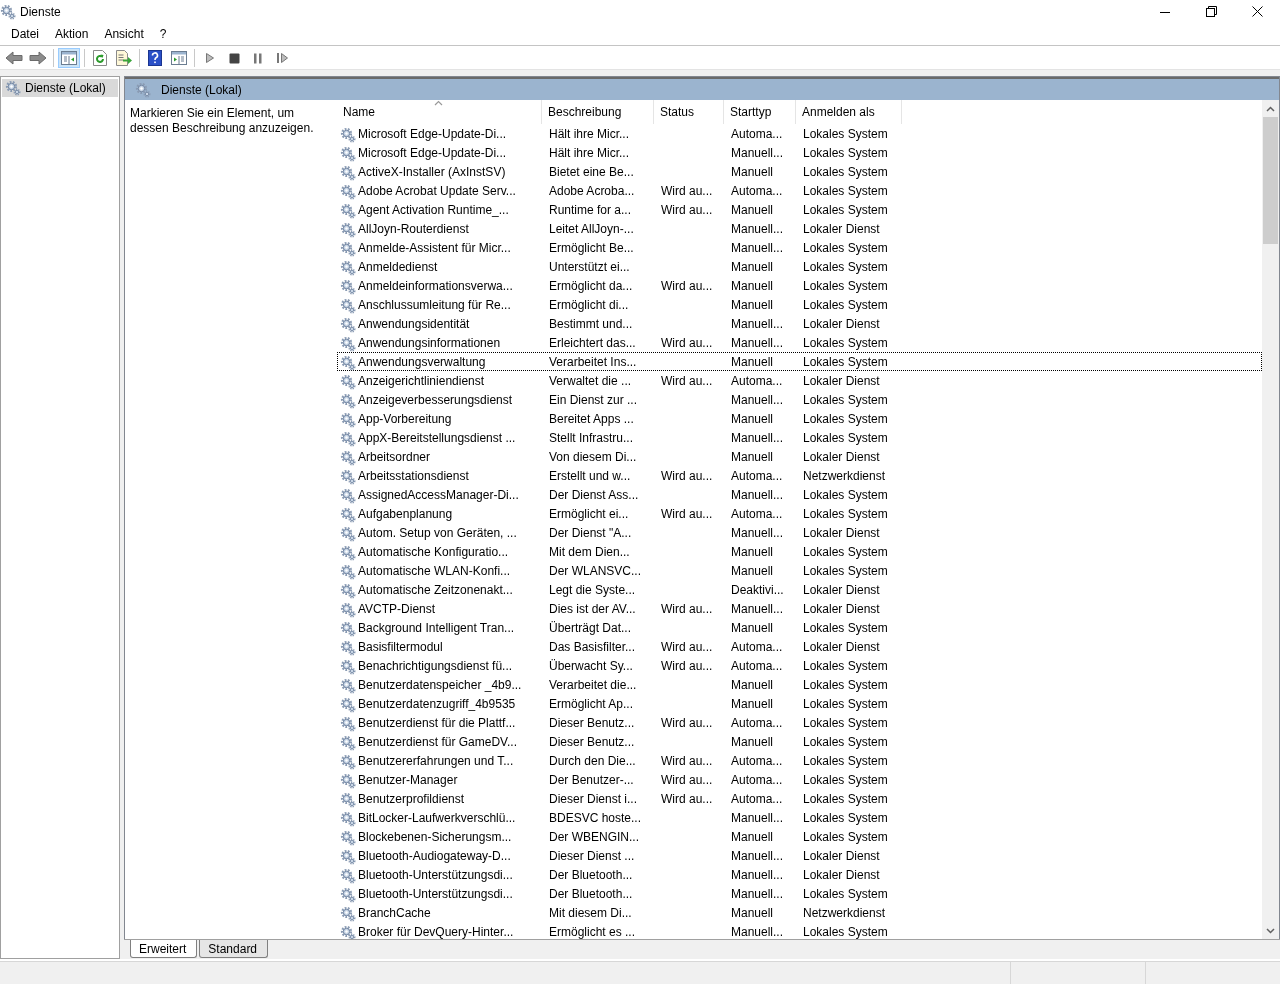 The height and width of the screenshot is (984, 1280). I want to click on table-row: BitLocker-Laufwerkverschlü... BDESVC hoste... Manuell... Lokales System, so click(799, 817).